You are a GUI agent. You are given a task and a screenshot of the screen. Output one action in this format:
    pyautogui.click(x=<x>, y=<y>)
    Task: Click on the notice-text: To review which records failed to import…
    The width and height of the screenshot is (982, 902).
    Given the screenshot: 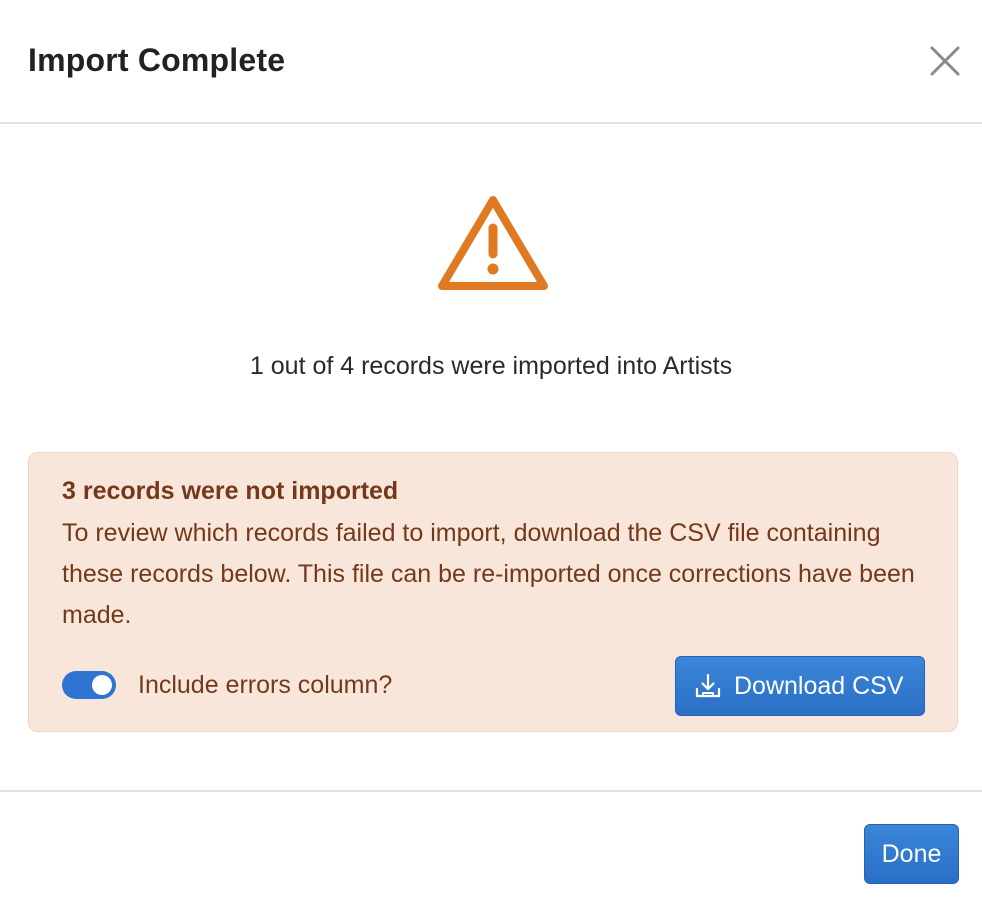 What is the action you would take?
    pyautogui.click(x=488, y=574)
    